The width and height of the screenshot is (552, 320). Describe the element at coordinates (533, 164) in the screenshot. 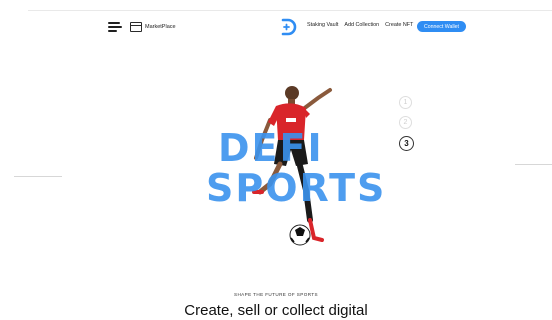

I see `right-divider` at that location.